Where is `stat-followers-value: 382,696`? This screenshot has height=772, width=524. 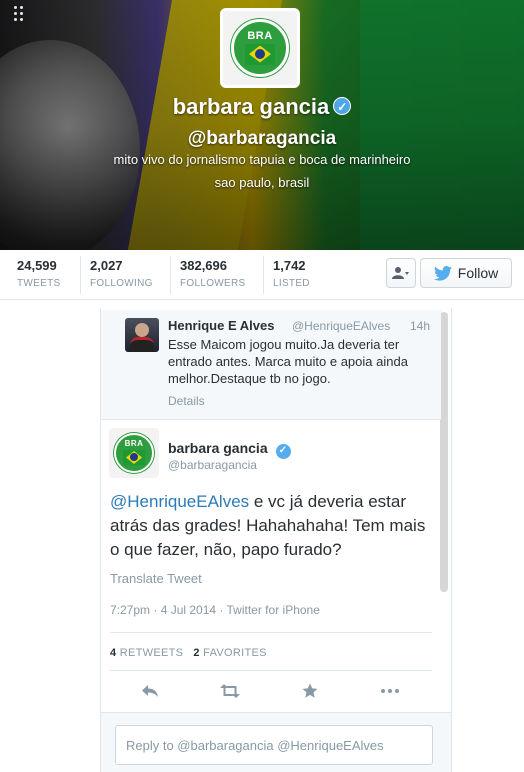 stat-followers-value: 382,696 is located at coordinates (203, 265).